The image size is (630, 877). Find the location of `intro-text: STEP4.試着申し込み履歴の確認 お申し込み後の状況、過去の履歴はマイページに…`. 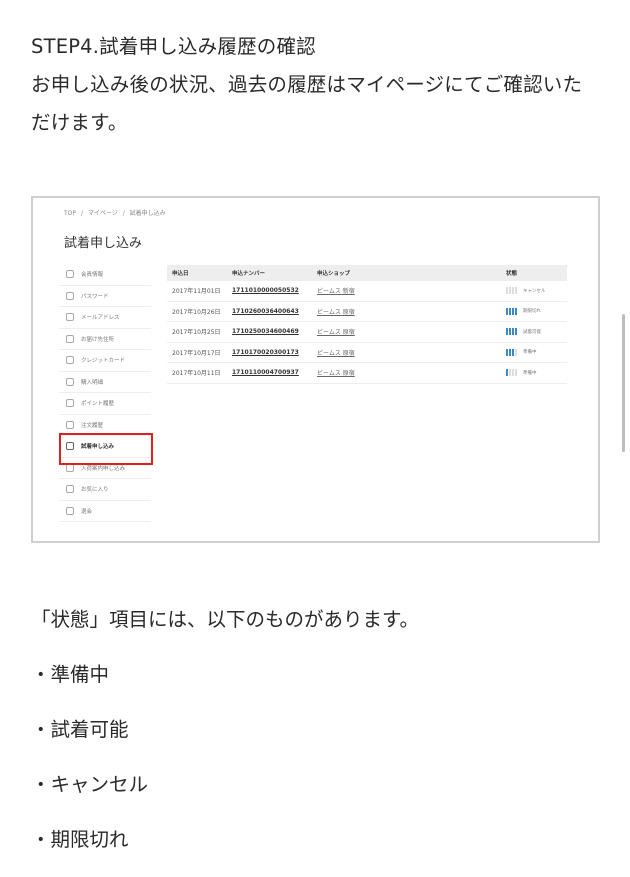

intro-text: STEP4.試着申し込み履歴の確認 お申し込み後の状況、過去の履歴はマイページに… is located at coordinates (318, 85).